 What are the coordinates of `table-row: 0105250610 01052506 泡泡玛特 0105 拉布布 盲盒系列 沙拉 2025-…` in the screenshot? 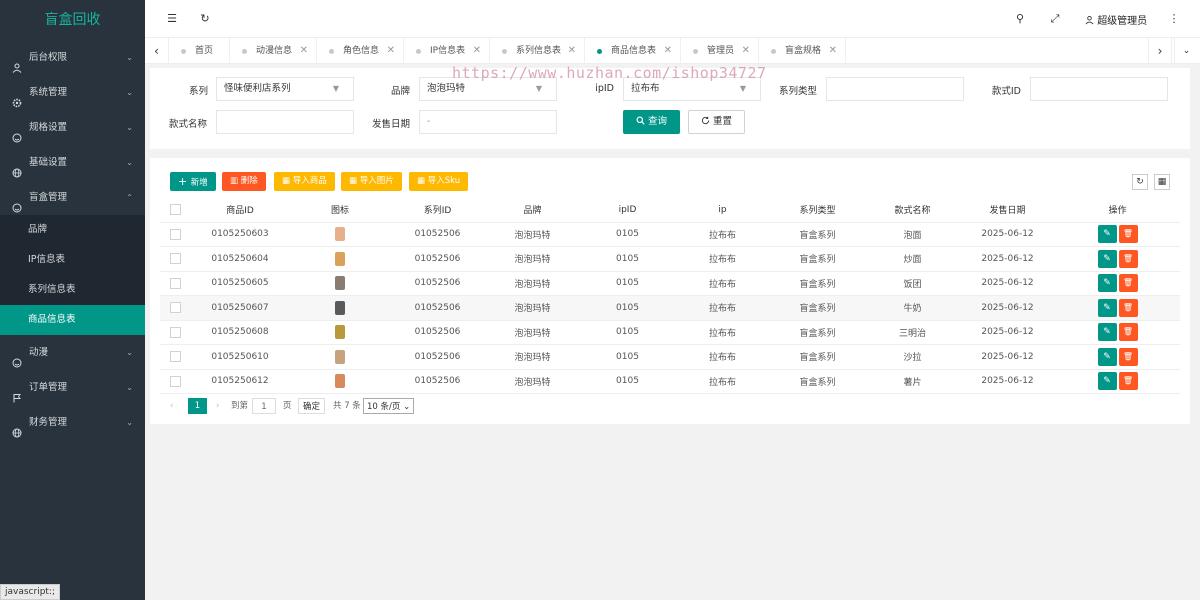 It's located at (670, 357).